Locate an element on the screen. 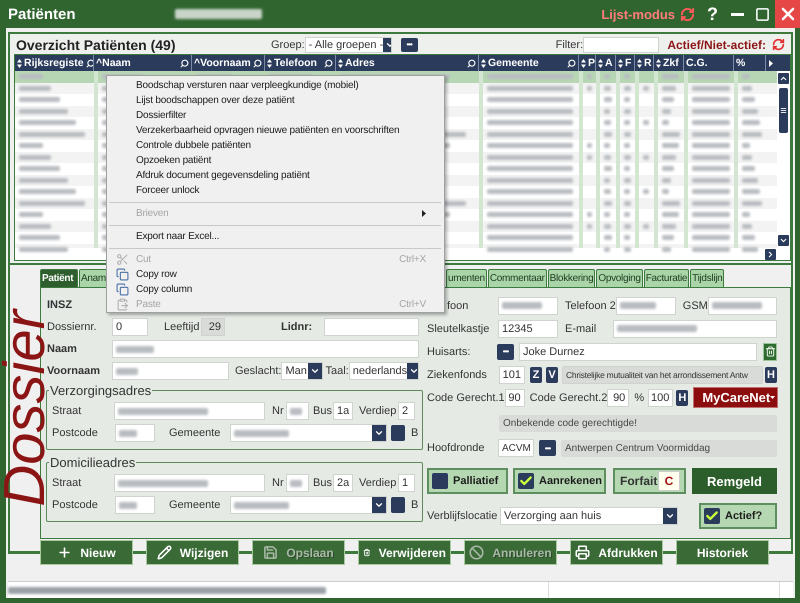  forfait-label: Forfait is located at coordinates (639, 481).